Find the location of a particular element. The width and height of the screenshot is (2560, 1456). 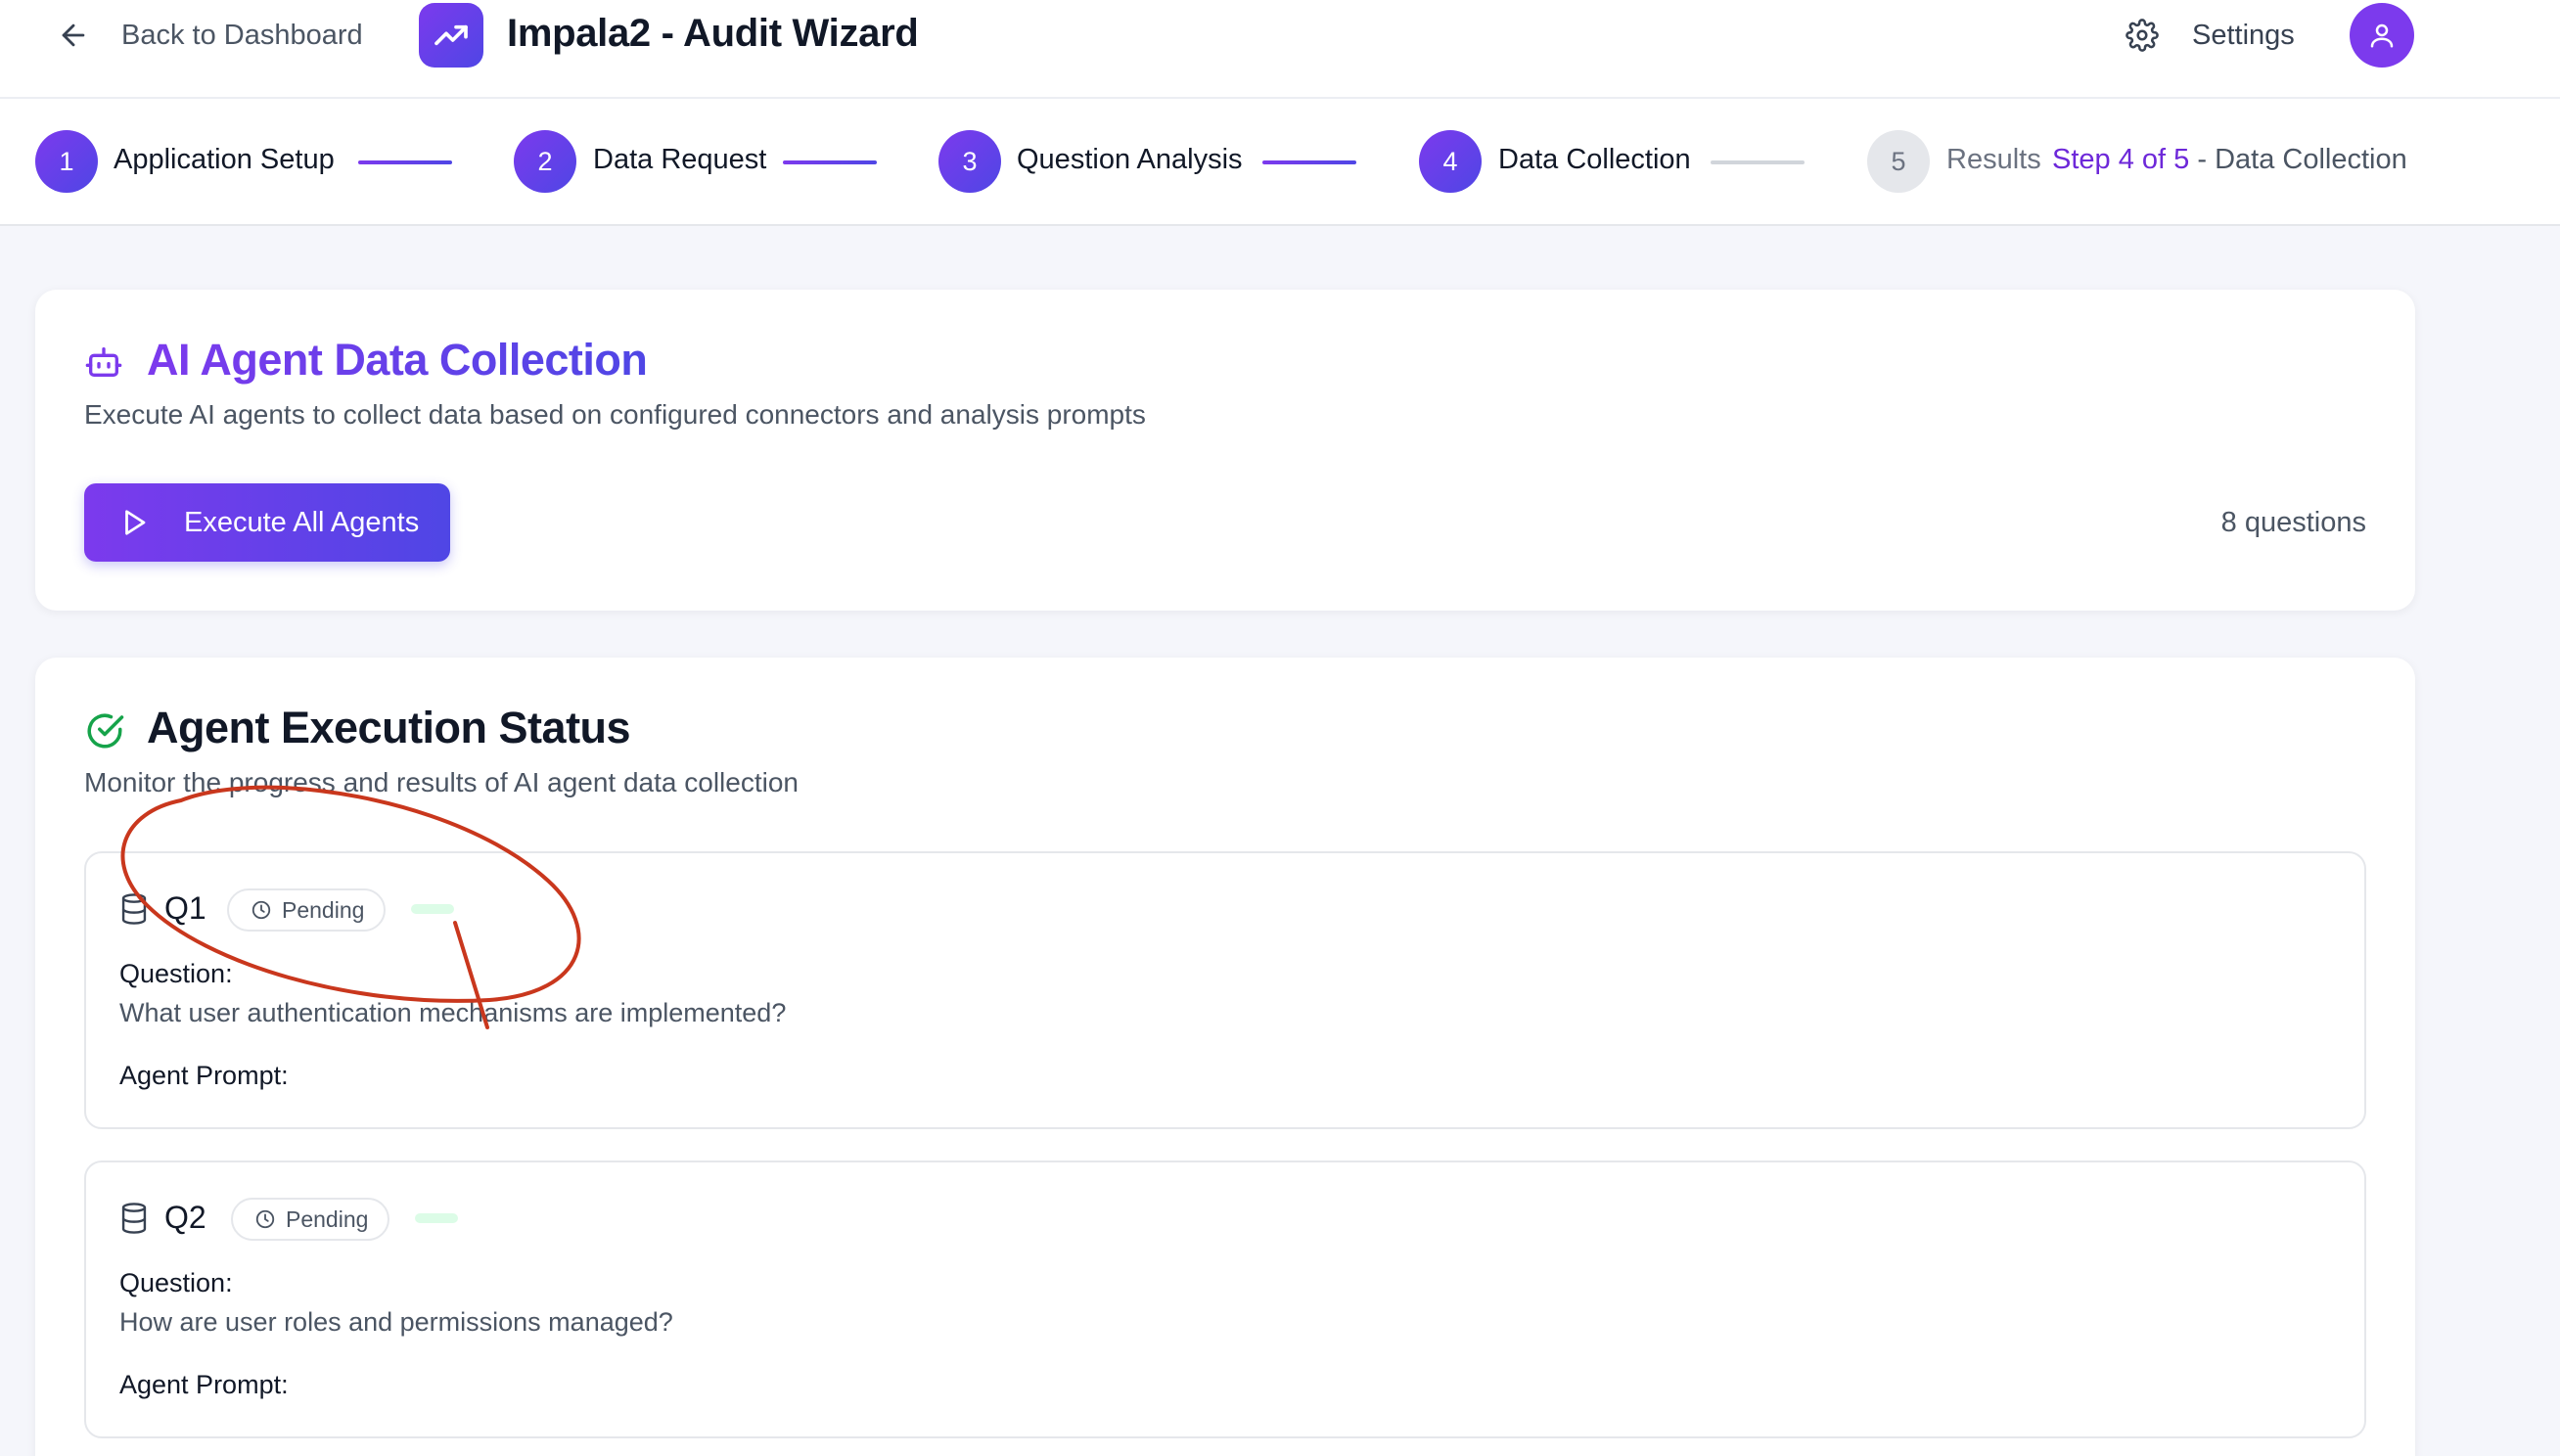

check-circle-icon is located at coordinates (106, 731).